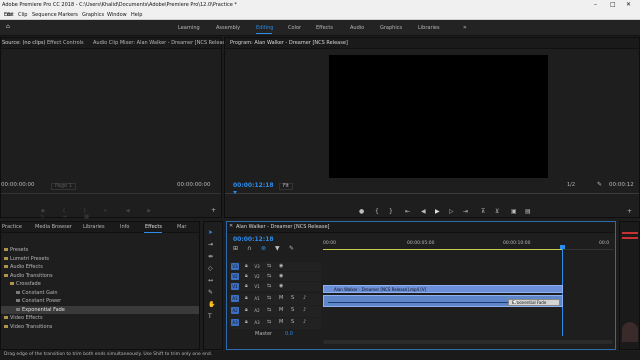 The width and height of the screenshot is (640, 360). I want to click on workspace-tab-color: Color, so click(294, 28).